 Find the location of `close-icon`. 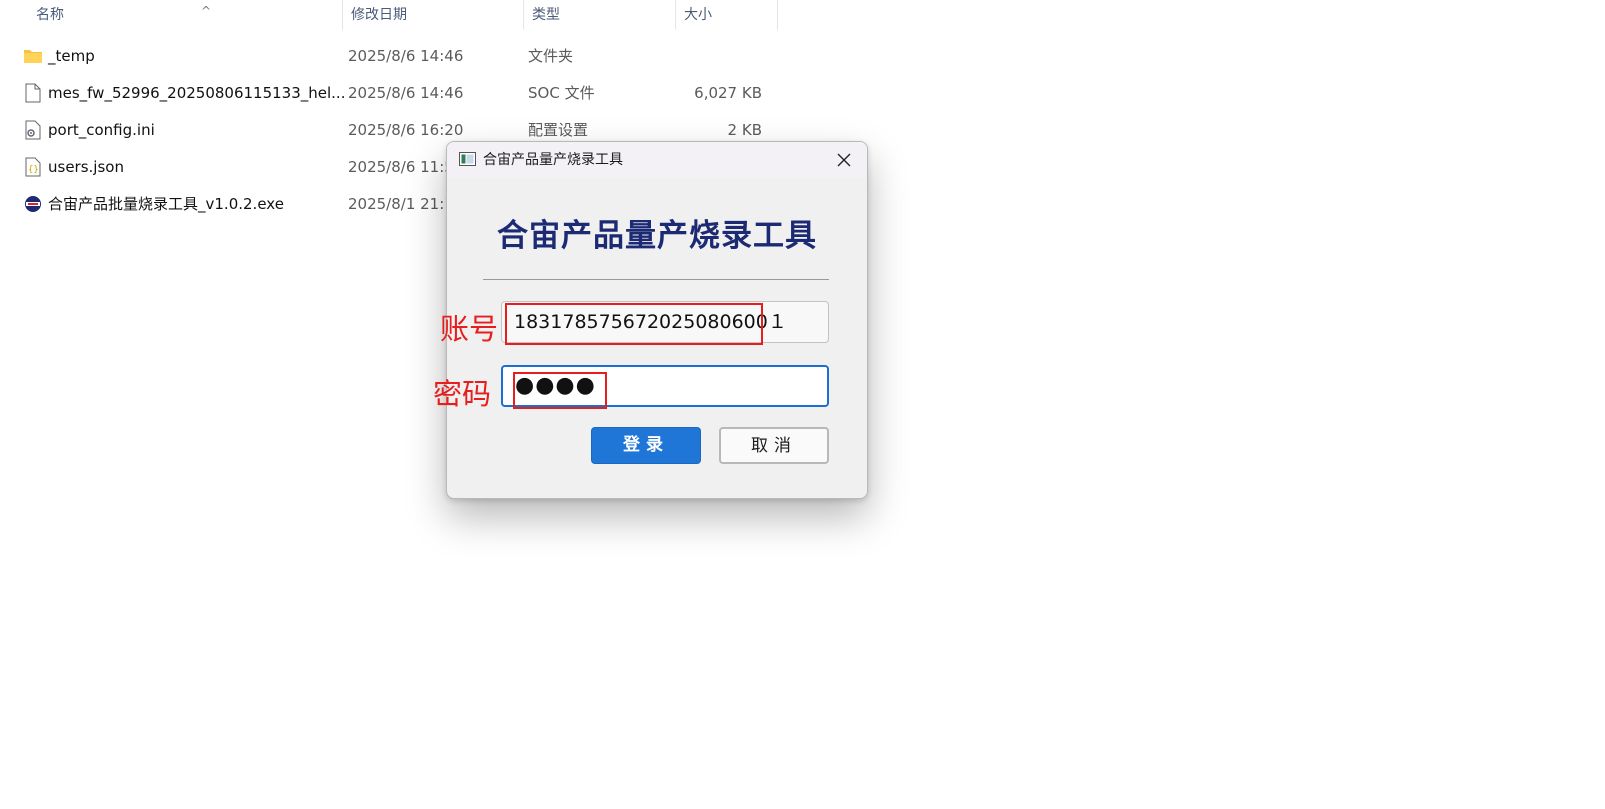

close-icon is located at coordinates (844, 160).